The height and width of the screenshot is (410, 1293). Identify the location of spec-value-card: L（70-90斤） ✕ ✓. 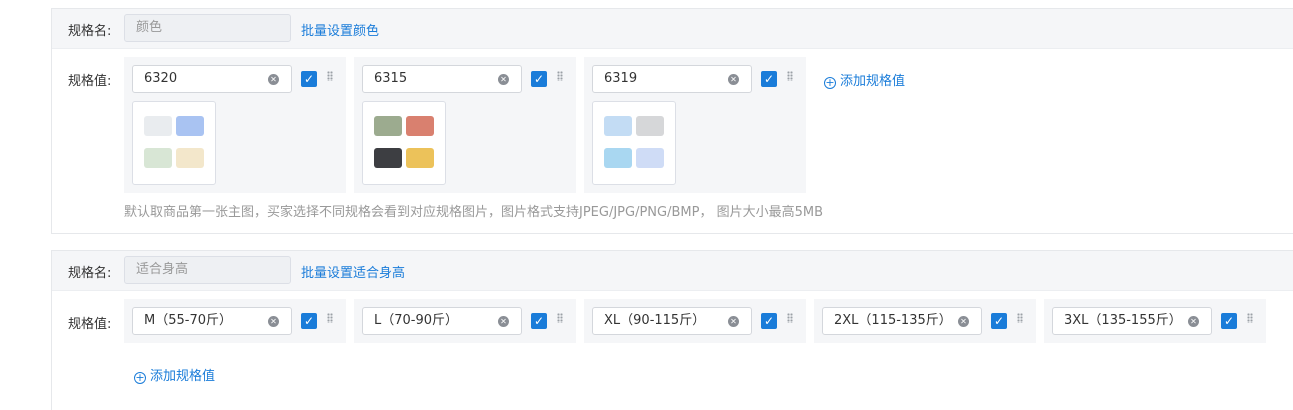
(465, 321).